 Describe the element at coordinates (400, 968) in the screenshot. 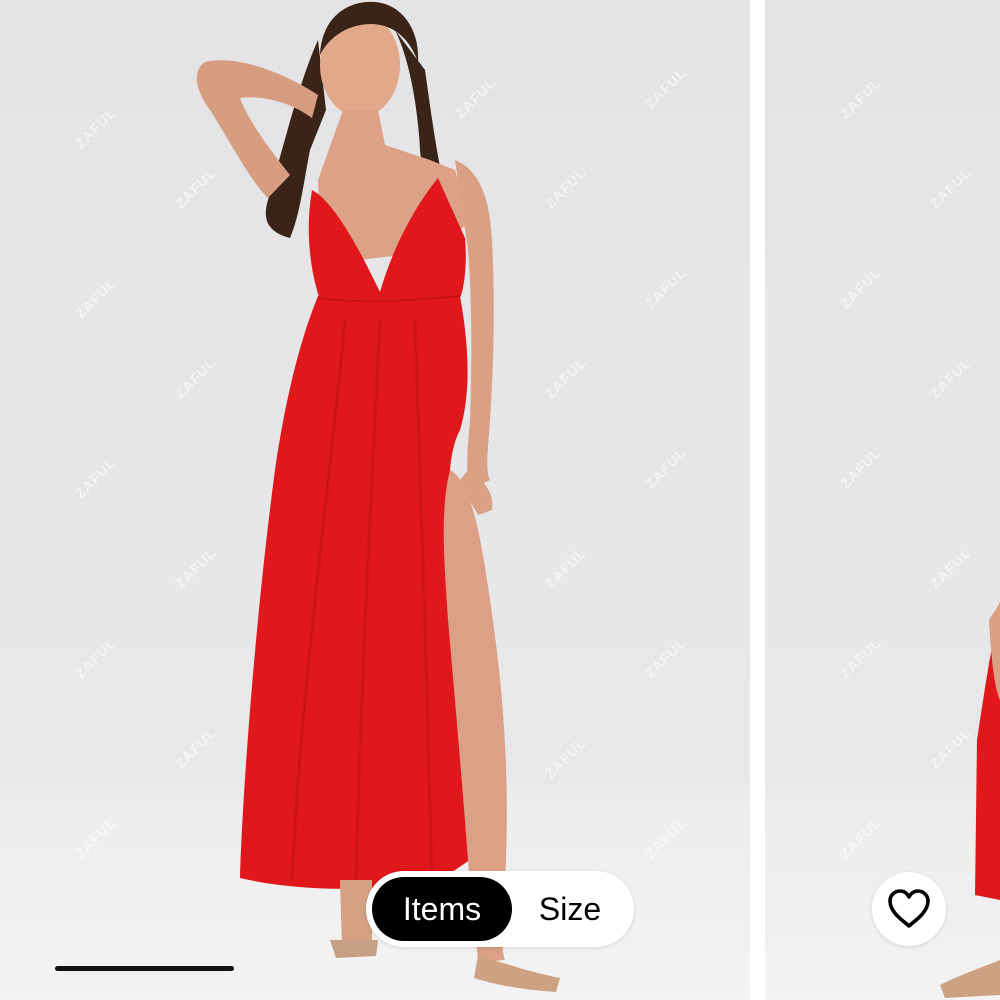

I see `gallery-progress-indicator` at that location.